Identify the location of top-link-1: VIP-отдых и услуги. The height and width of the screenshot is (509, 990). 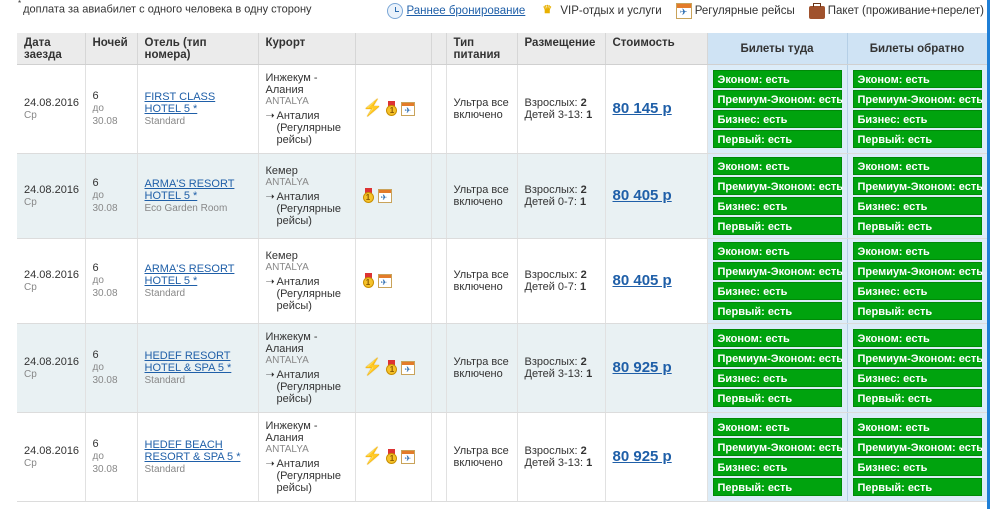
(600, 10).